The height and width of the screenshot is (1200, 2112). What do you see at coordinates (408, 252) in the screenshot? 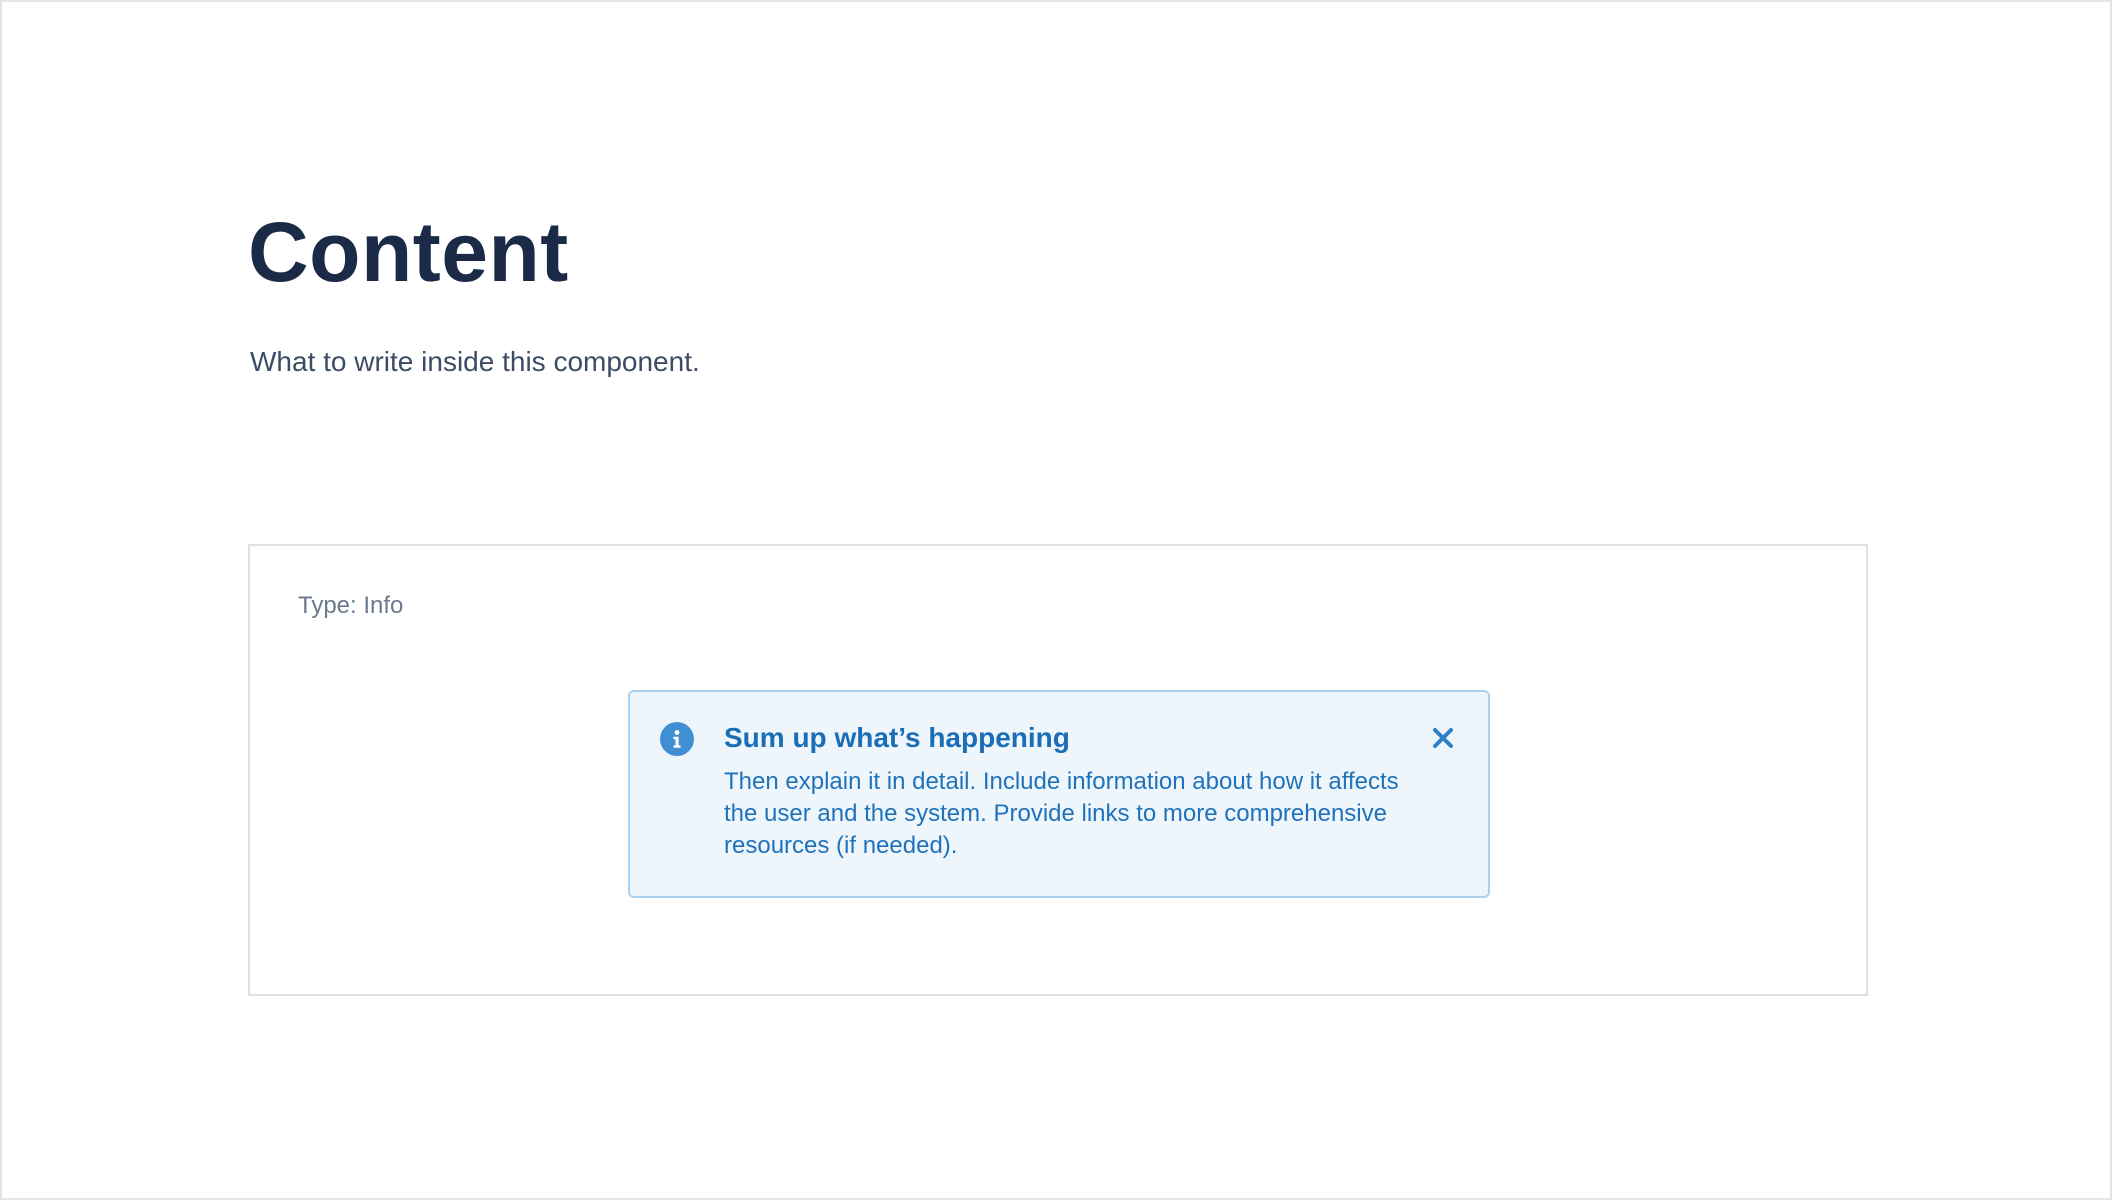
I see `page-title: Content` at bounding box center [408, 252].